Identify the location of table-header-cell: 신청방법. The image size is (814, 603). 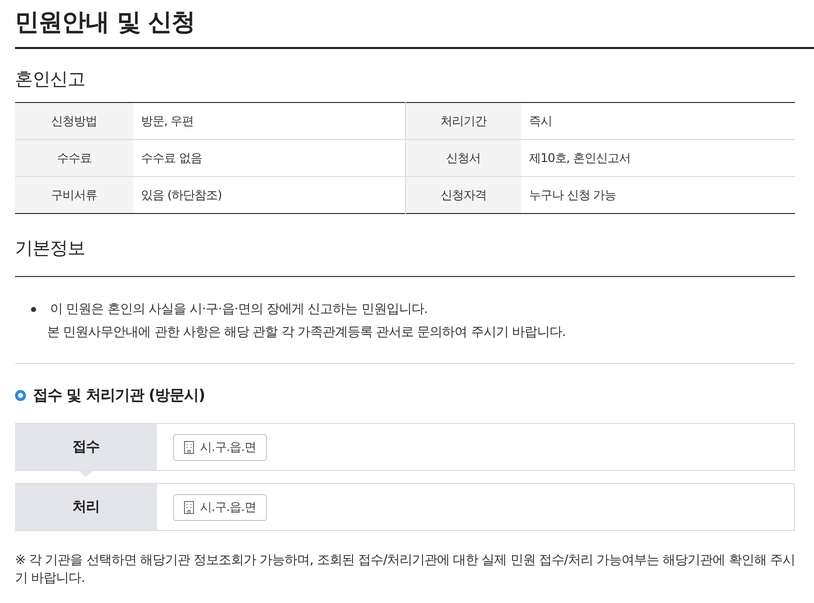
(74, 121).